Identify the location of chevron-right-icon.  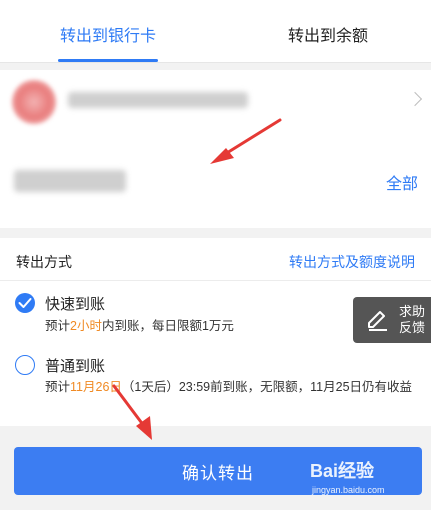
(415, 99).